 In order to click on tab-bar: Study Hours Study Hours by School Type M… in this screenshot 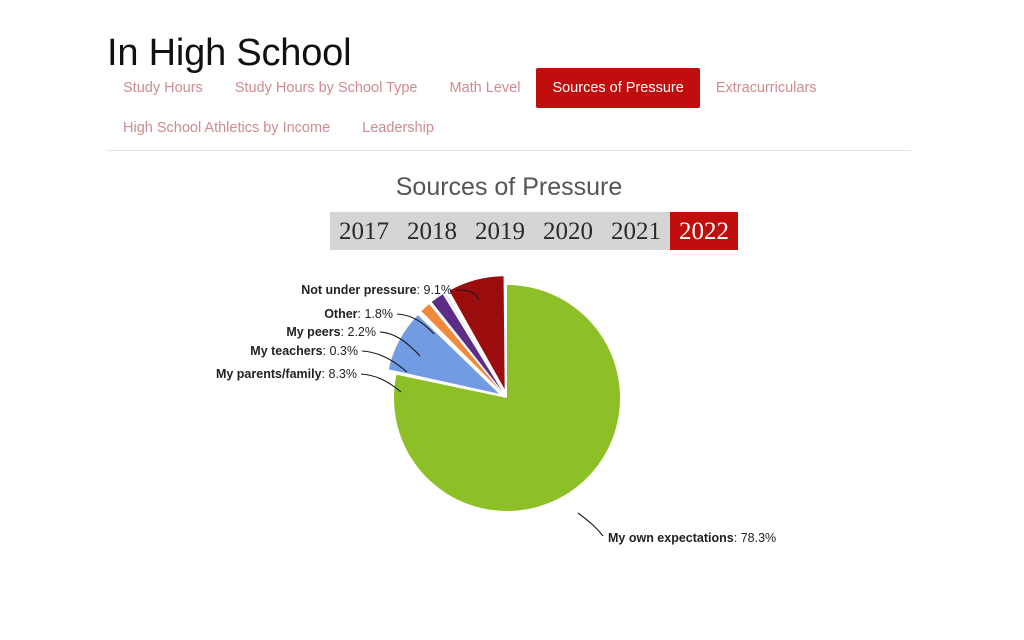, I will do `click(509, 109)`.